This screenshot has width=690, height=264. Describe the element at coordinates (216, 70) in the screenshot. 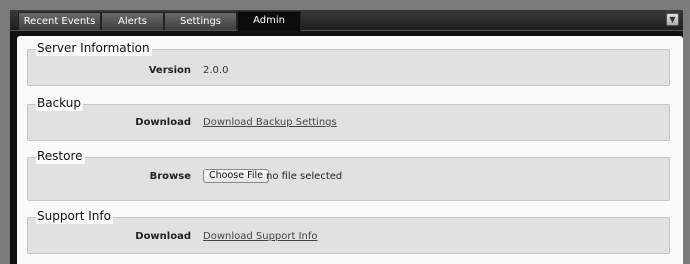

I see `version-value: 2.0.0` at that location.